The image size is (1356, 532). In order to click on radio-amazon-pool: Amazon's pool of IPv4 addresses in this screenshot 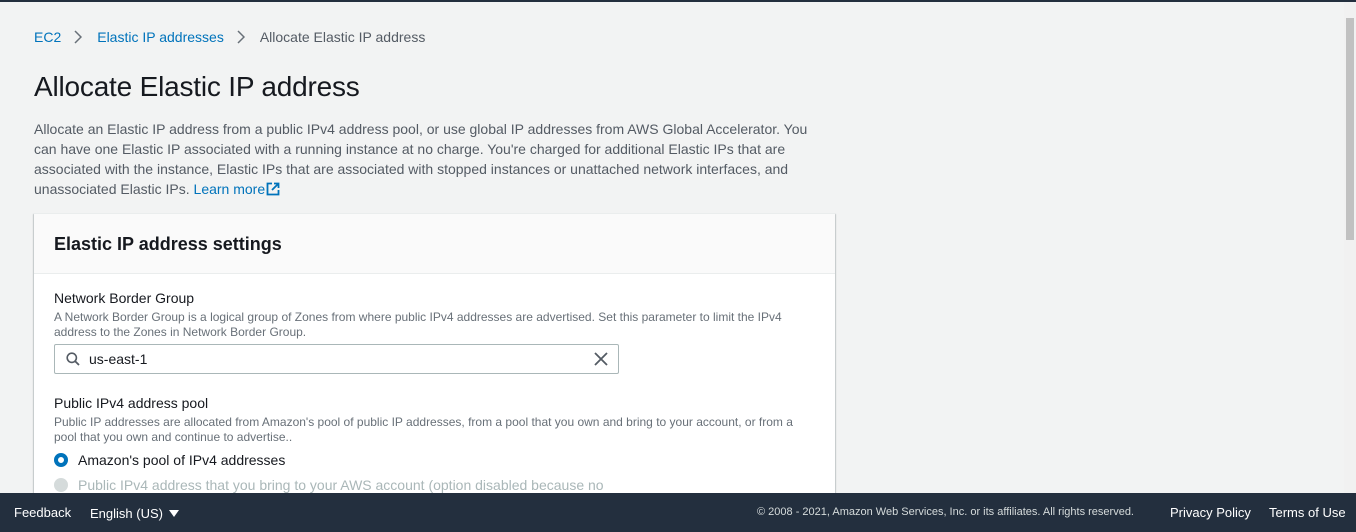, I will do `click(169, 460)`.